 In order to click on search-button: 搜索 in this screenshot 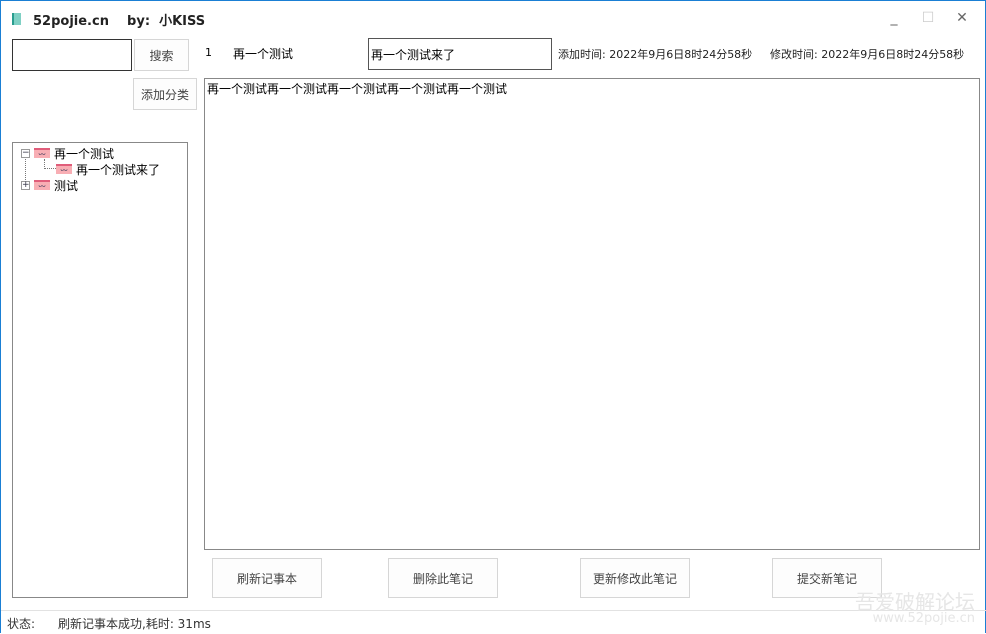, I will do `click(161, 55)`.